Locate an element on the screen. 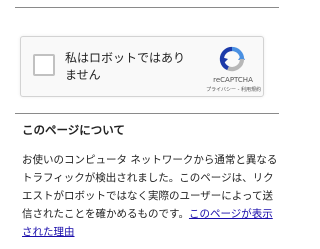 The image size is (320, 249). about-heading: このページについて is located at coordinates (73, 130).